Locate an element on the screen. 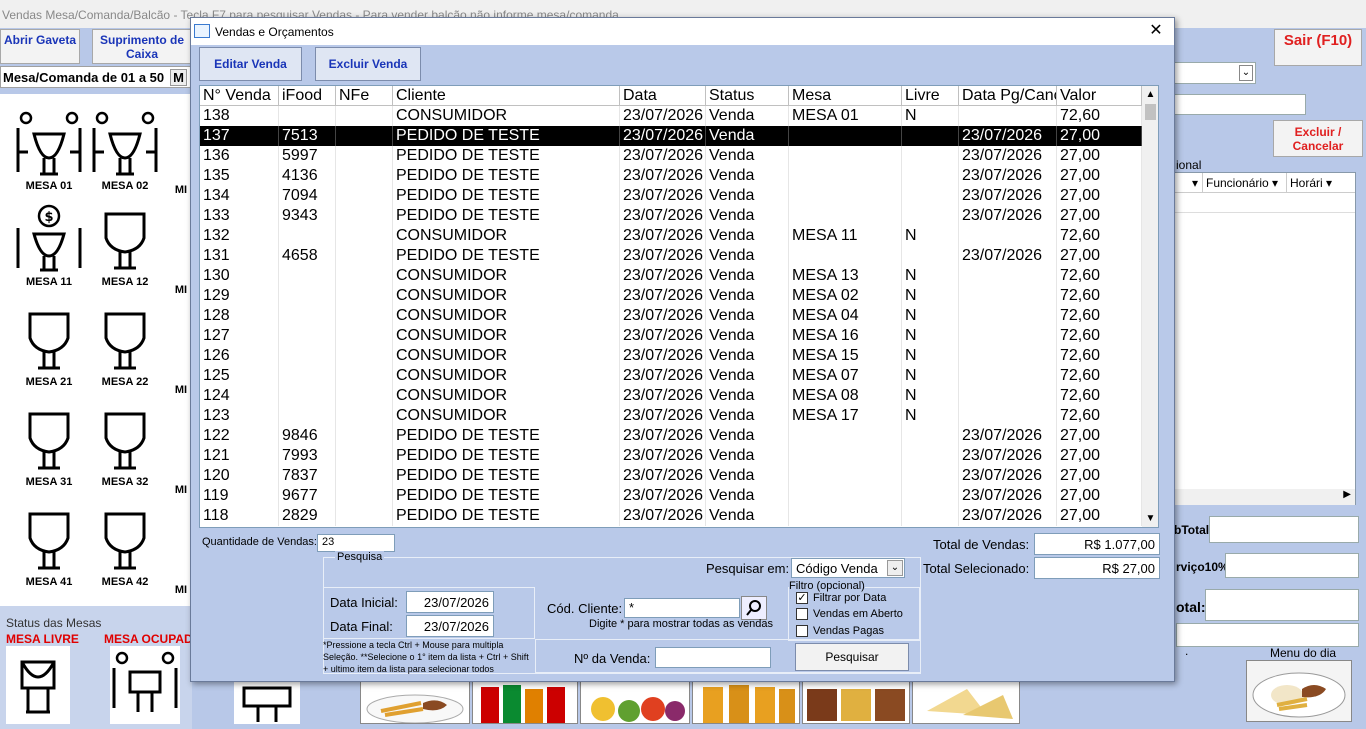 The width and height of the screenshot is (1366, 729). data-final-input: 23/07/2026 is located at coordinates (450, 626).